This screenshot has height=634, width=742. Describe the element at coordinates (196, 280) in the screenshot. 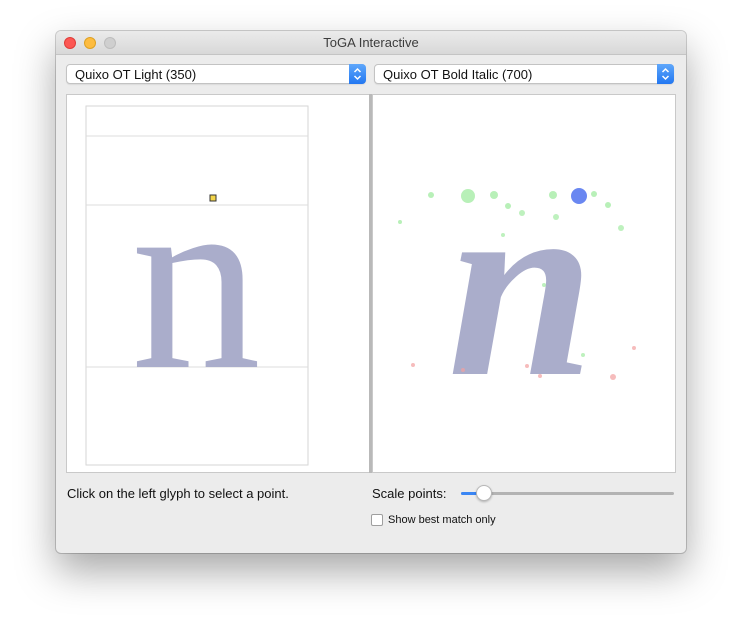

I see `source-glyph: n` at that location.